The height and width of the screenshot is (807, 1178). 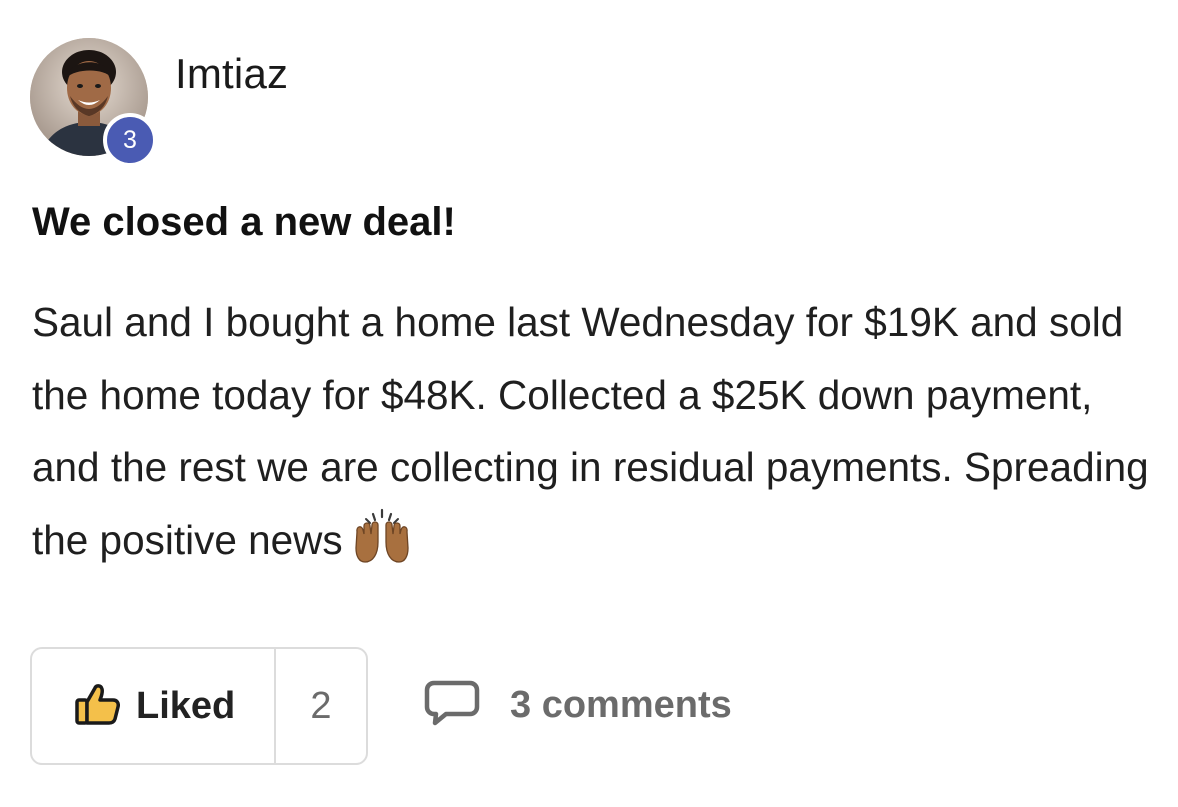 I want to click on like-group: Liked 2, so click(x=199, y=706).